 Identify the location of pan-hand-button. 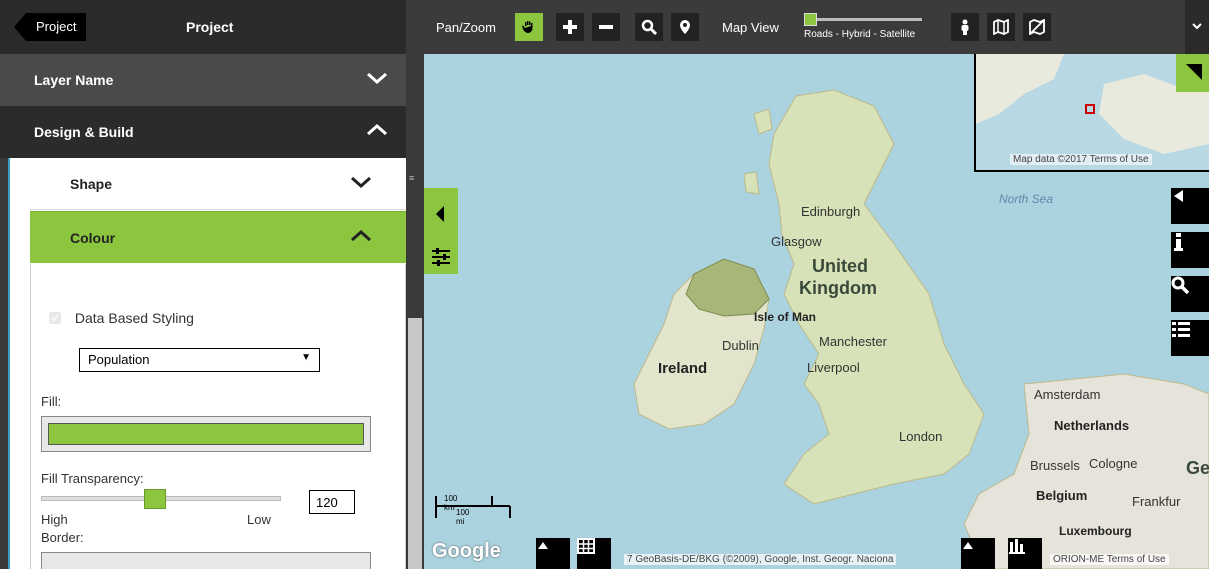
(529, 27).